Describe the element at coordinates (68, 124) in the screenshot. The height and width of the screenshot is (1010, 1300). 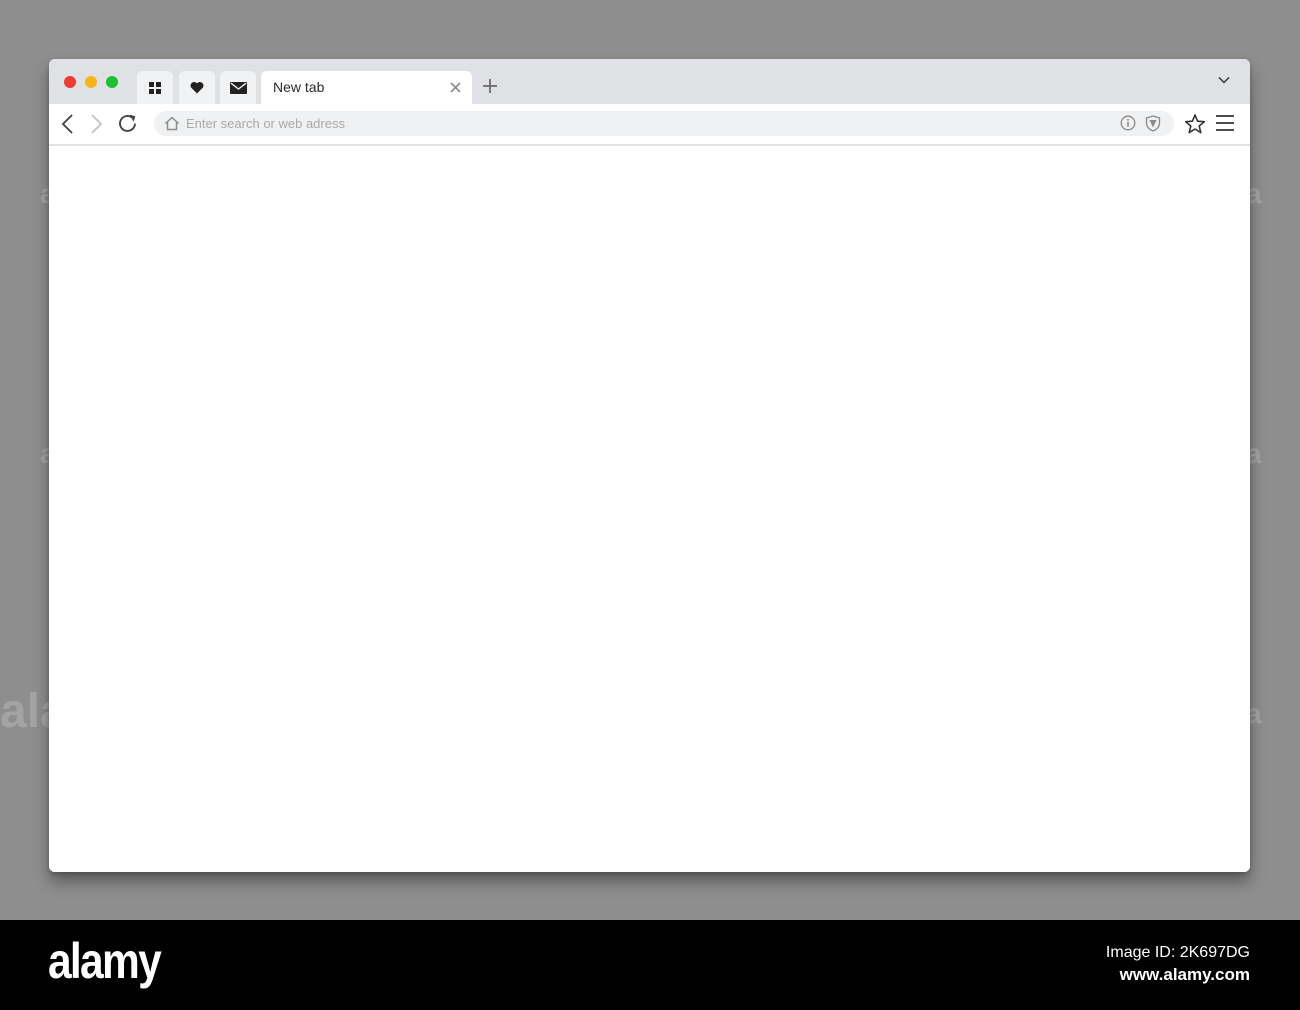
I see `back-arrow-icon` at that location.